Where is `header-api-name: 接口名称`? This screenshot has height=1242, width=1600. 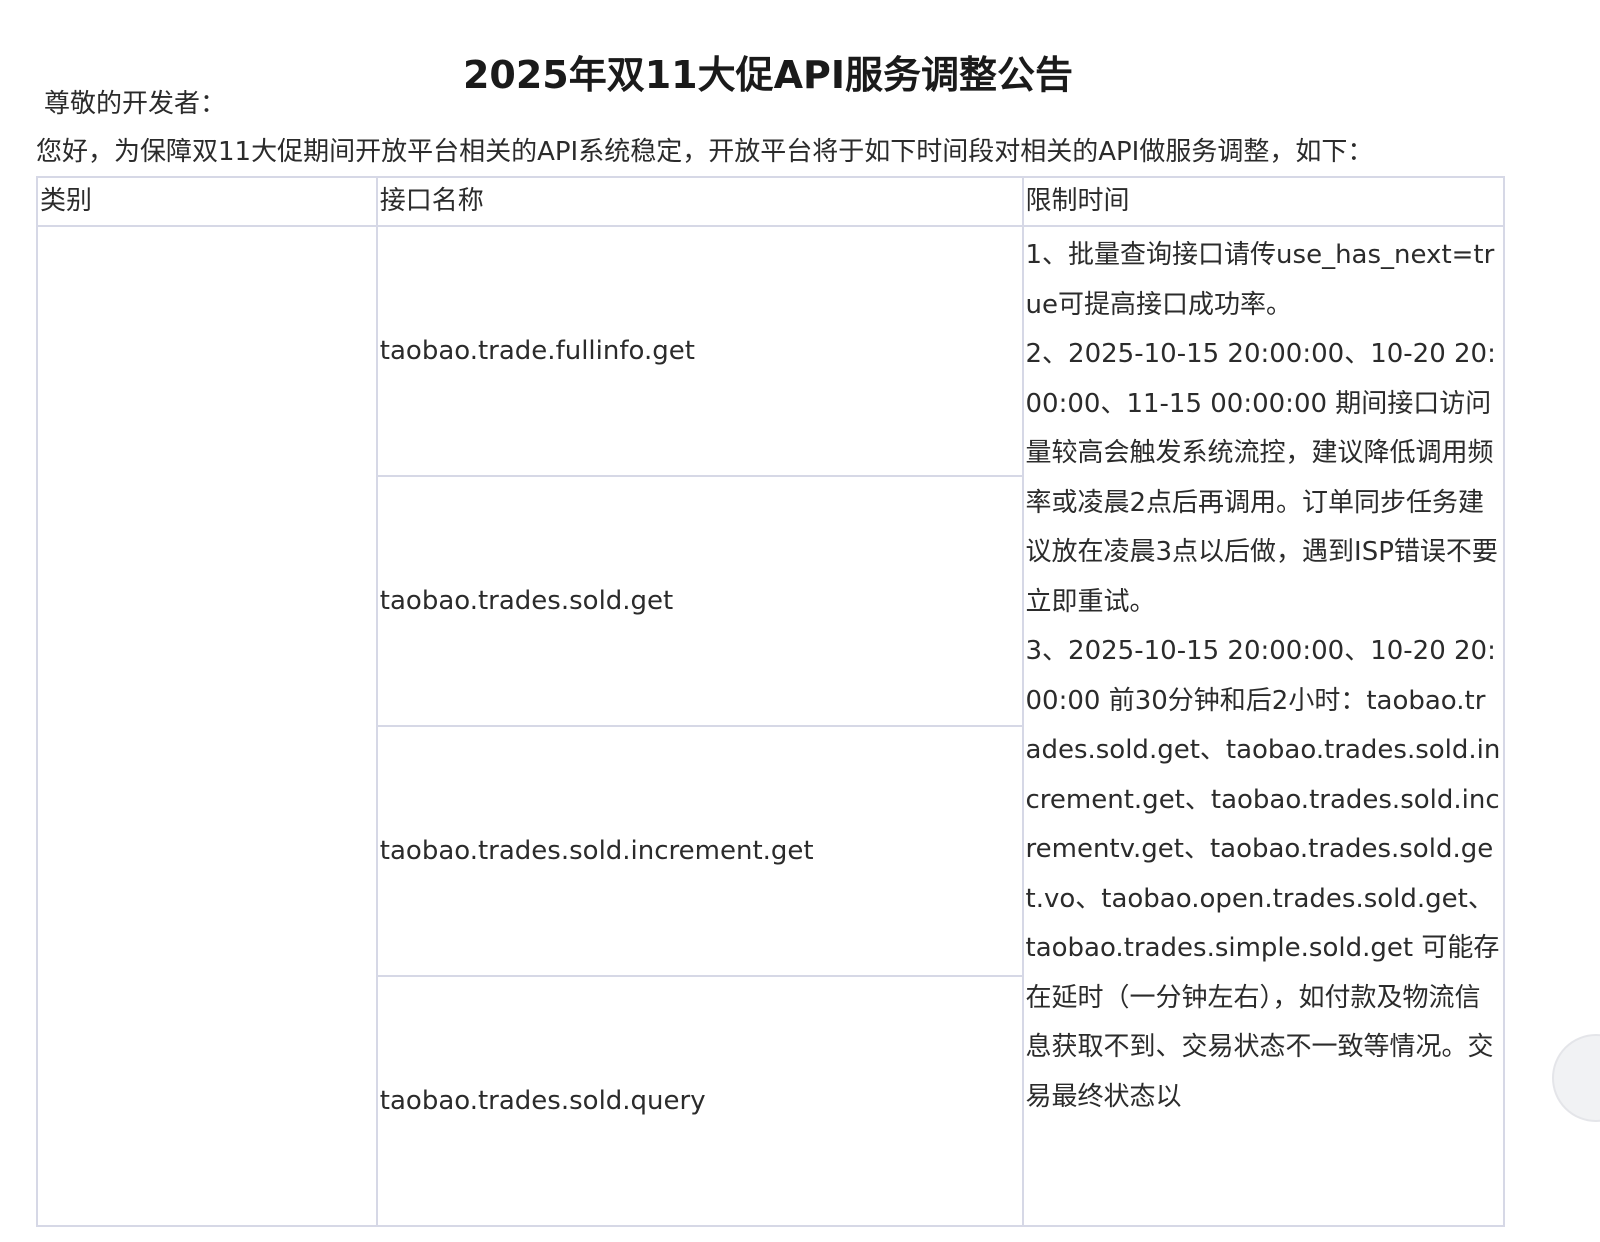 header-api-name: 接口名称 is located at coordinates (699, 201).